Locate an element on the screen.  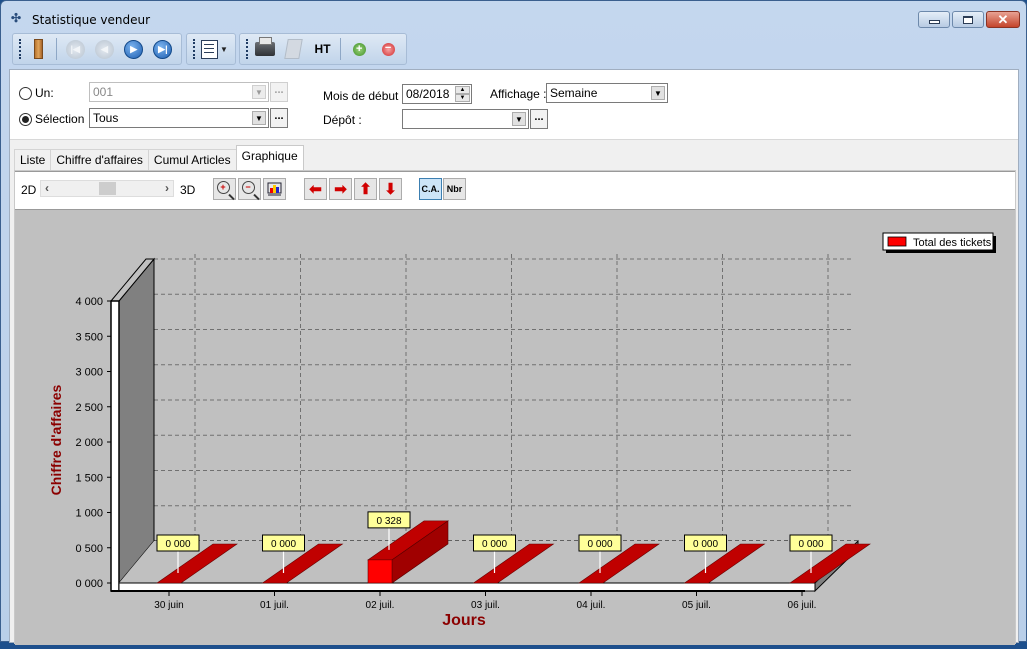
previous-record-button: ◀ is located at coordinates (104, 49).